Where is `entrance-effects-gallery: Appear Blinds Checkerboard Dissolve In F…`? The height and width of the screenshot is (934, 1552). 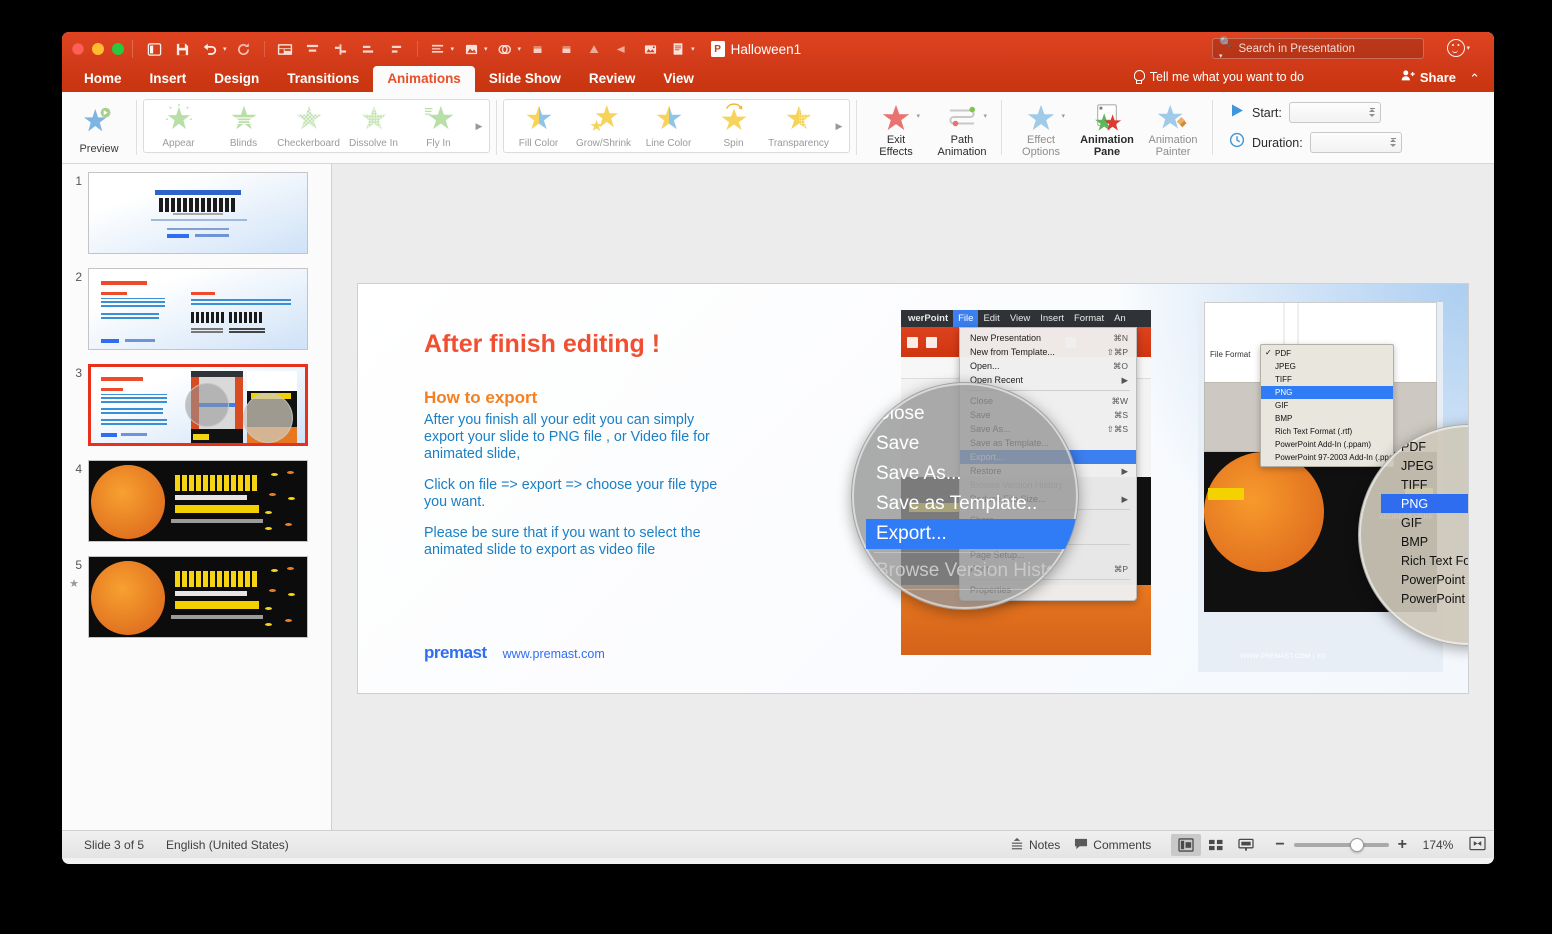 entrance-effects-gallery: Appear Blinds Checkerboard Dissolve In F… is located at coordinates (316, 126).